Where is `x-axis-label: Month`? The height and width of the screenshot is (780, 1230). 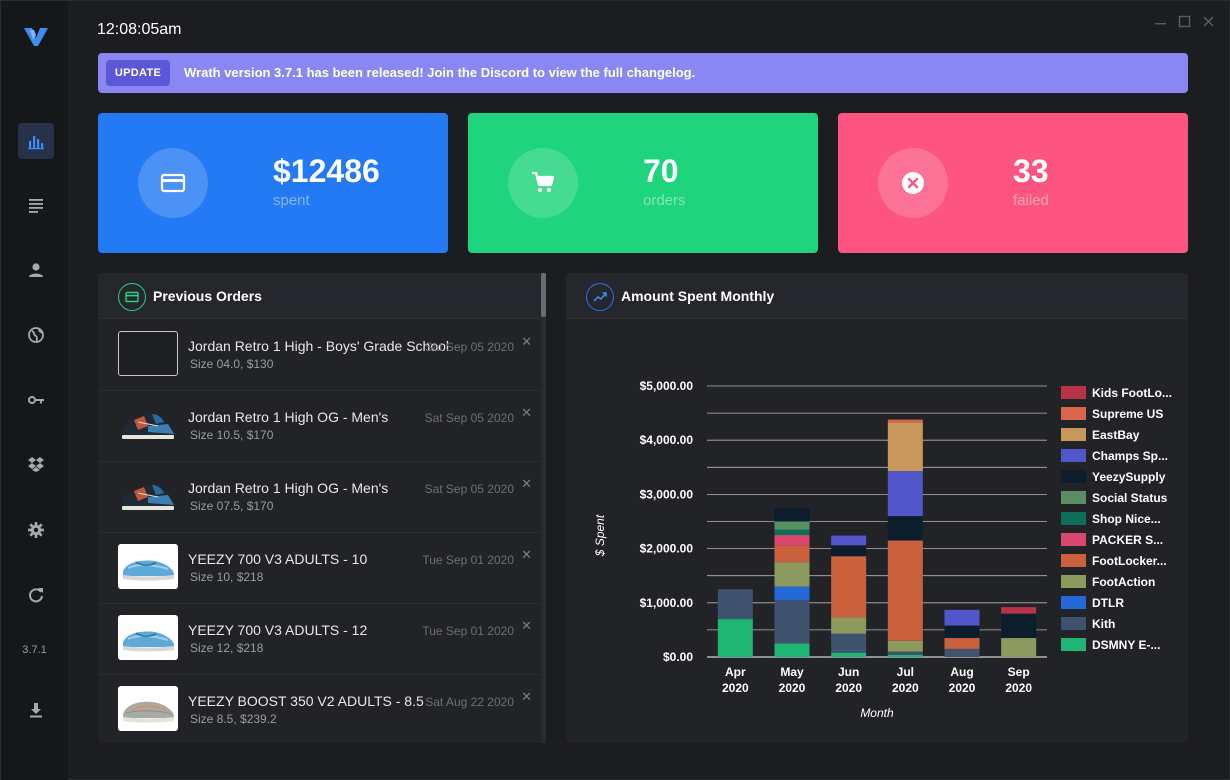 x-axis-label: Month is located at coordinates (877, 713).